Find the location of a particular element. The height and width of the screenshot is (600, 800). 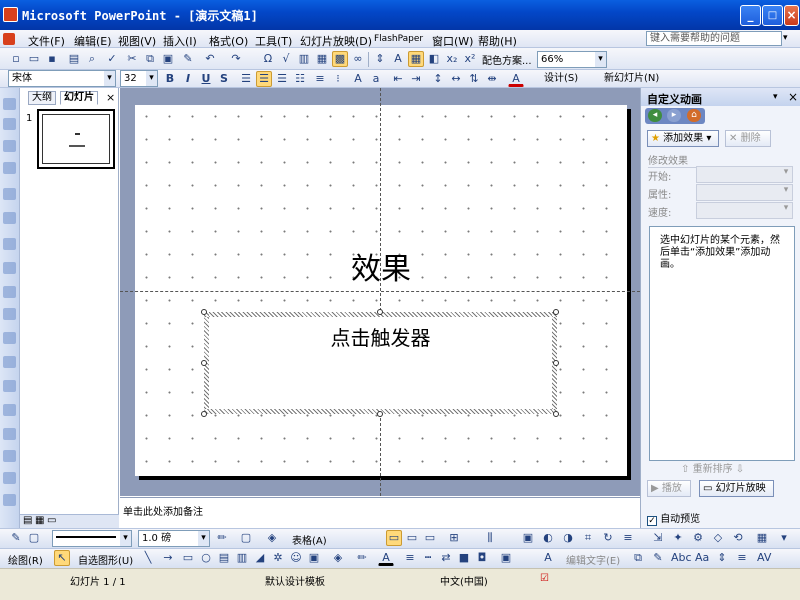

transparent-icon: ◇ is located at coordinates (718, 538).